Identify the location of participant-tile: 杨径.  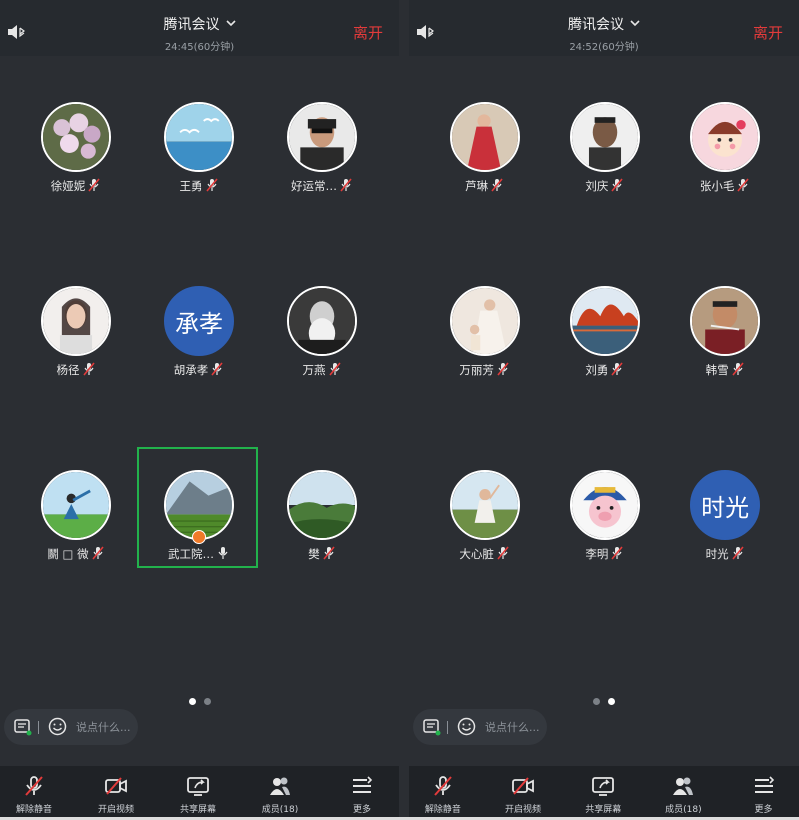
(75, 324).